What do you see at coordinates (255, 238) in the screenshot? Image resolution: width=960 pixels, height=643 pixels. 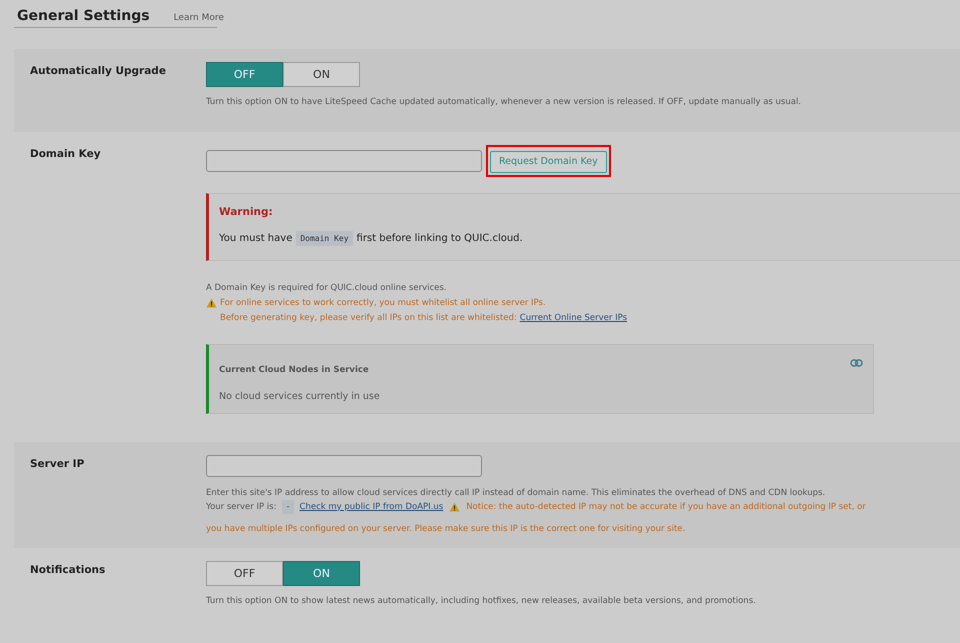 I see `warning-text: You must have` at bounding box center [255, 238].